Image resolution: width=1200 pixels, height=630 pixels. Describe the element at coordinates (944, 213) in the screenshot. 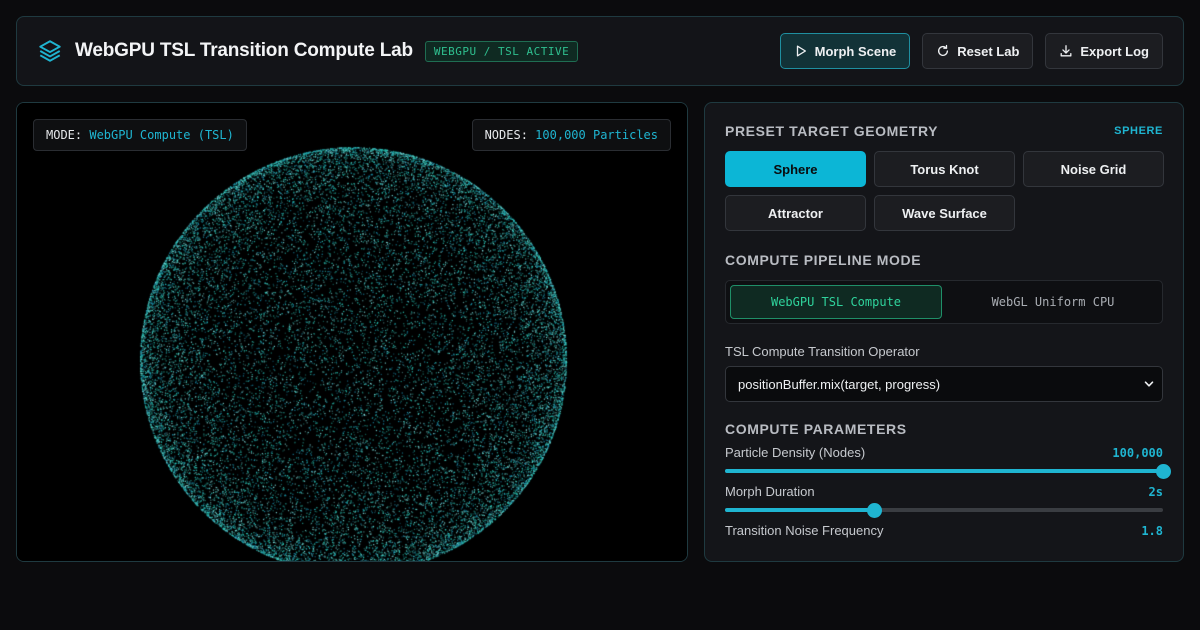

I see `geometry-wave-surface-button: Wave Surface` at that location.